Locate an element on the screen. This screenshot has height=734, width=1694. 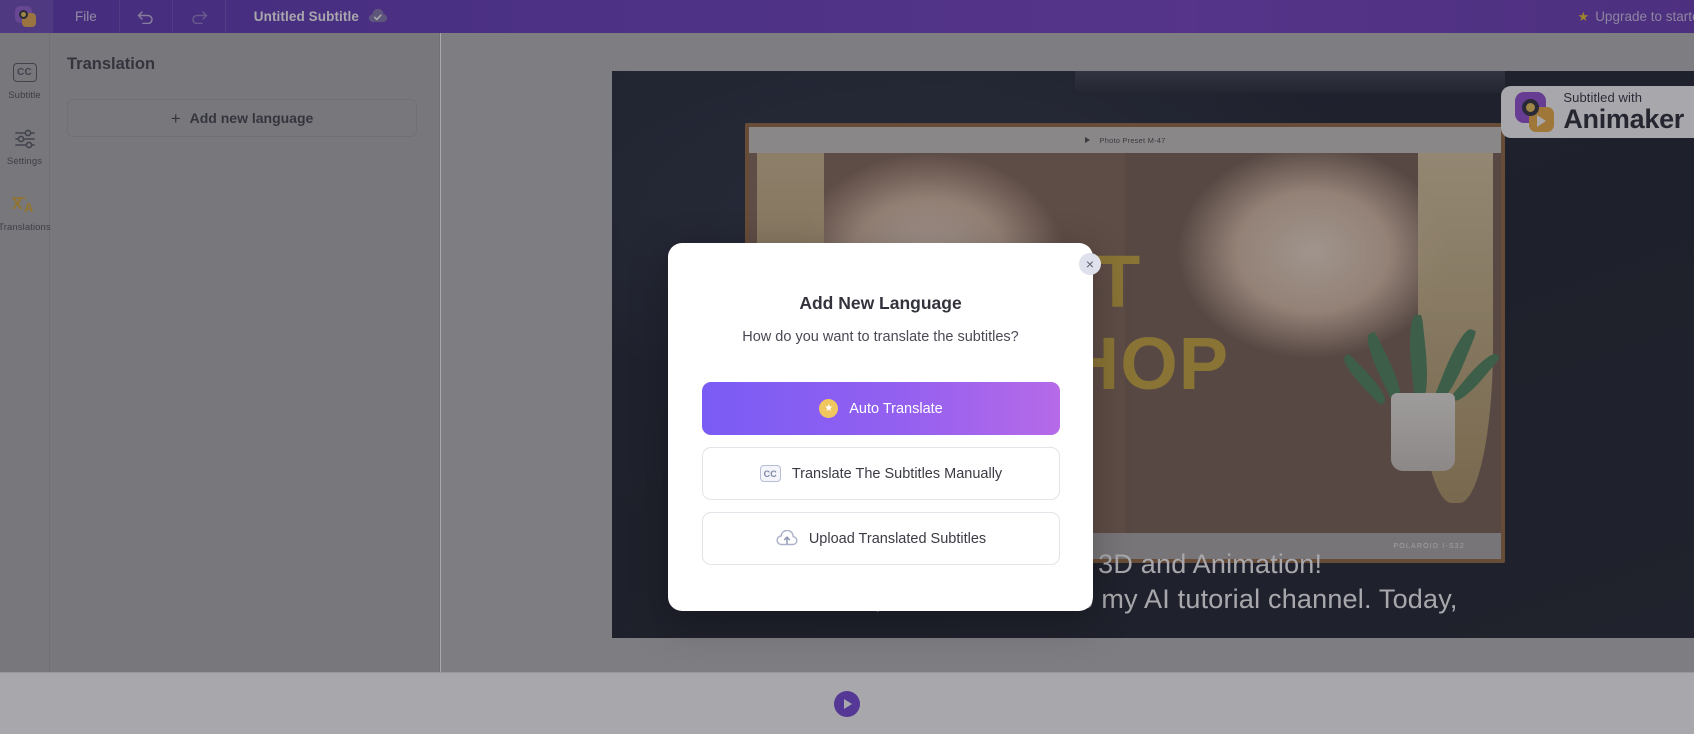
cloud-upload-icon is located at coordinates (787, 537).